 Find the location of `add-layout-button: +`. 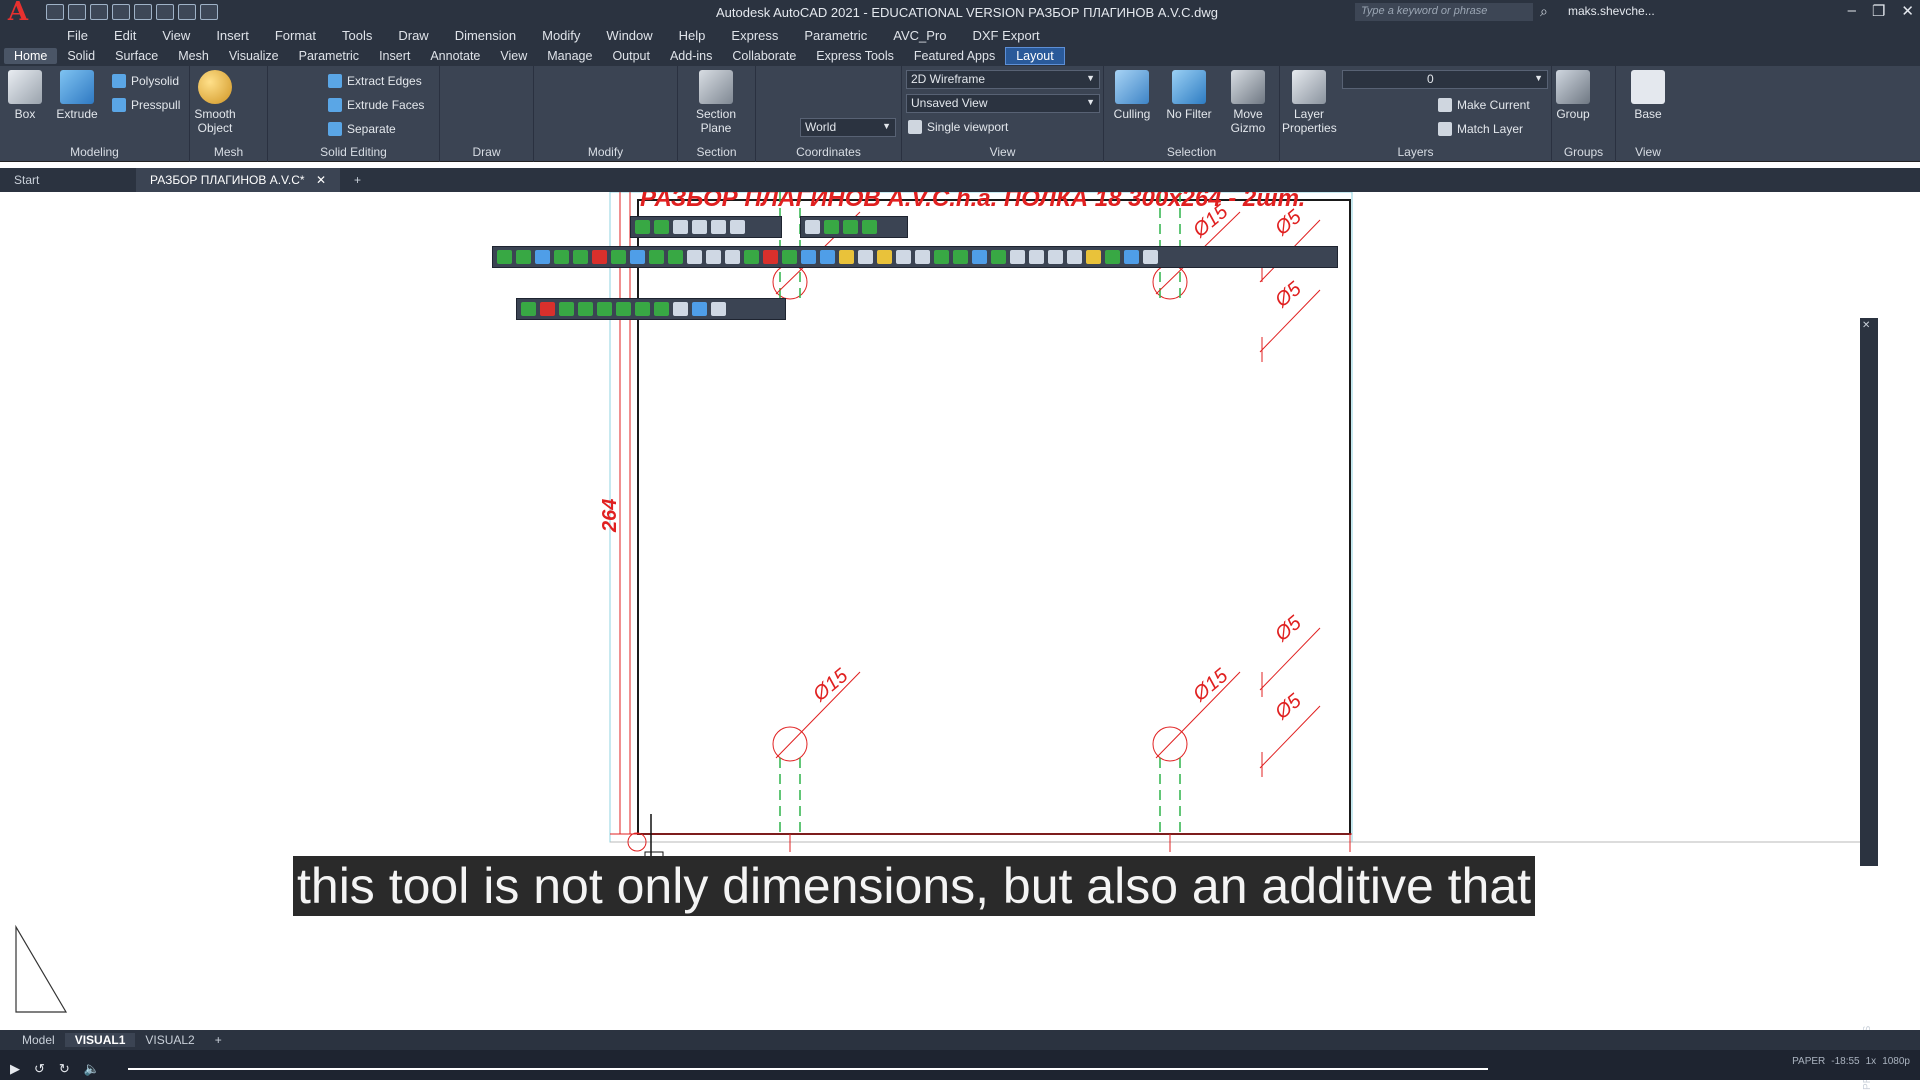

add-layout-button: + is located at coordinates (218, 1040).